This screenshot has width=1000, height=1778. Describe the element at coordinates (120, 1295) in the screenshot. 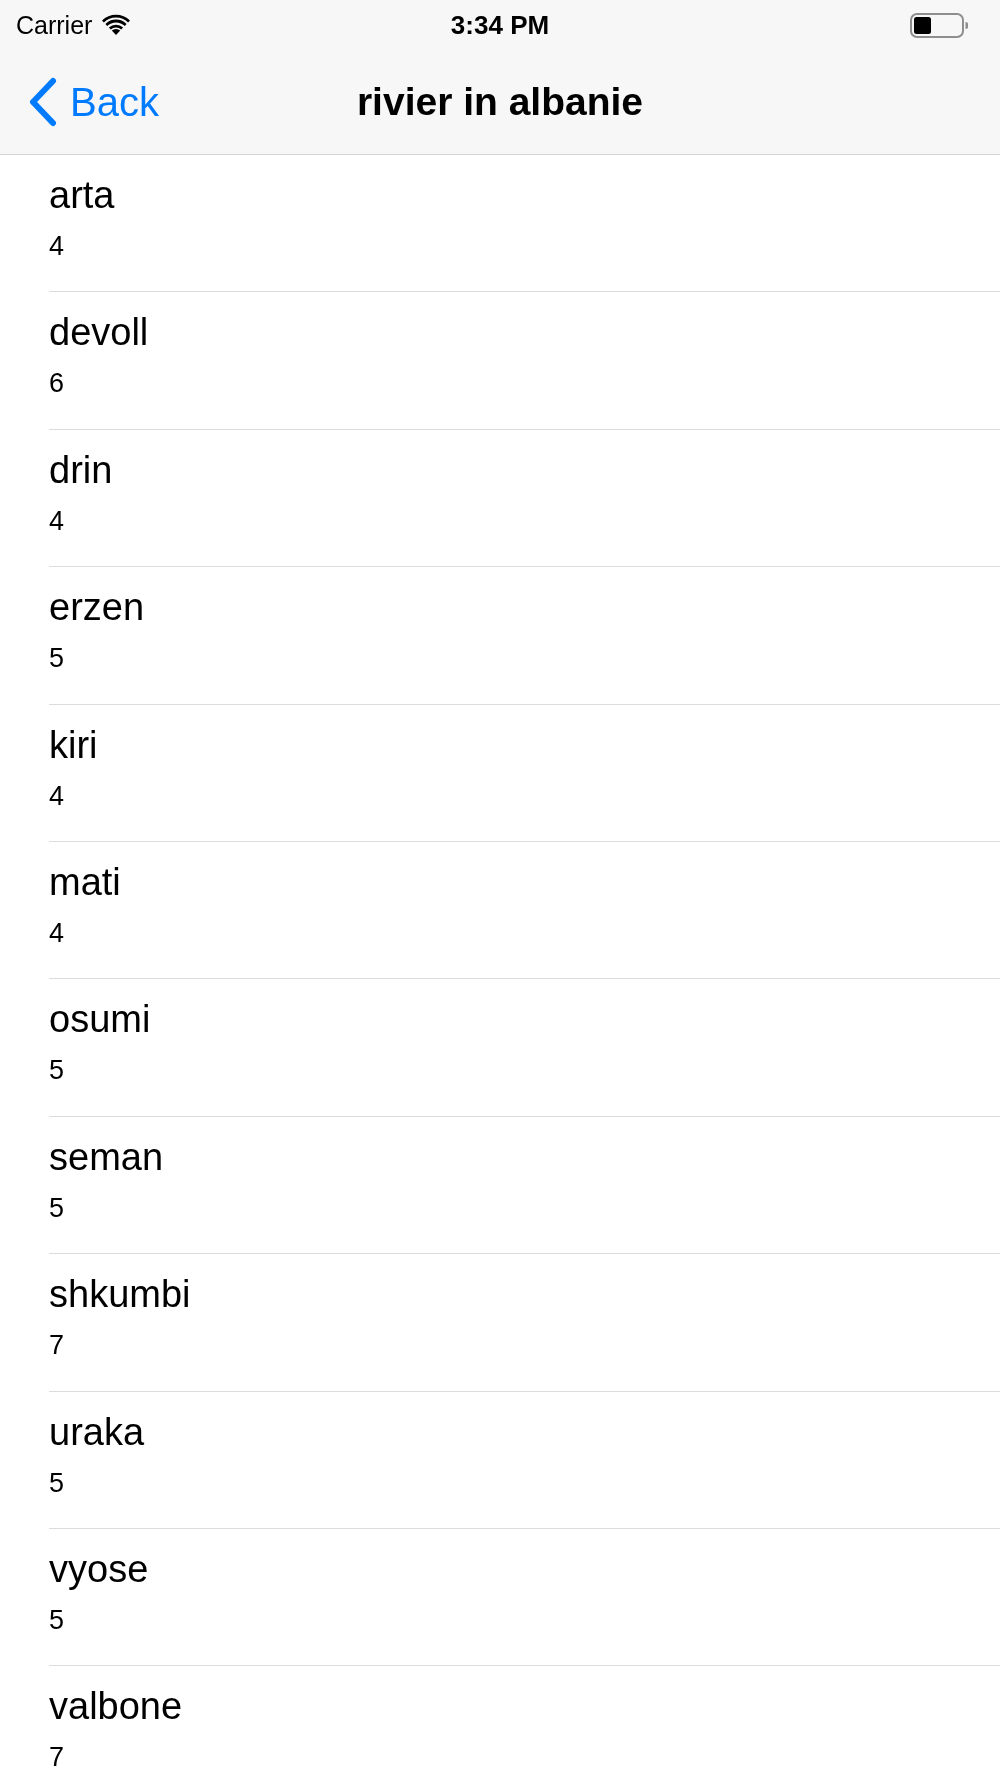

I see `row-title: shkumbi` at that location.